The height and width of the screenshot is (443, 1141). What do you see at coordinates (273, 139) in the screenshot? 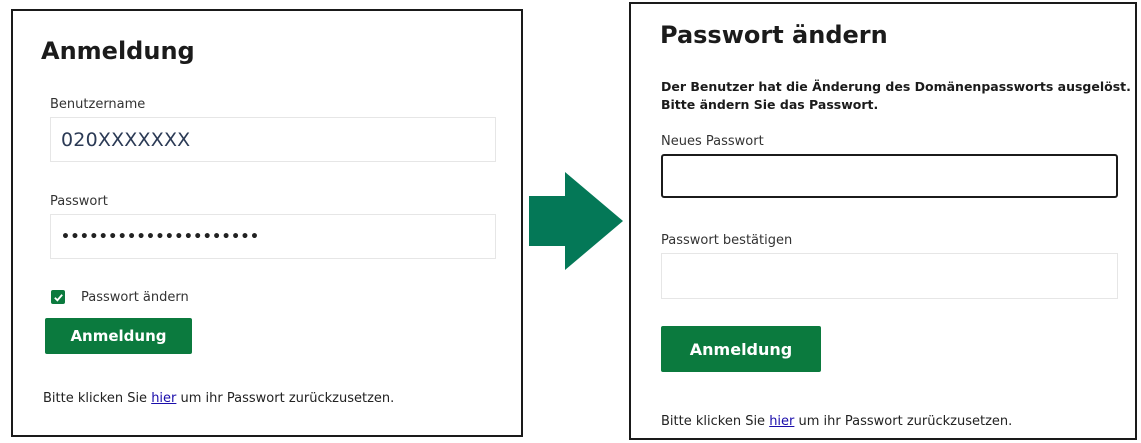
I see `username-input: 020XXXXXXX` at bounding box center [273, 139].